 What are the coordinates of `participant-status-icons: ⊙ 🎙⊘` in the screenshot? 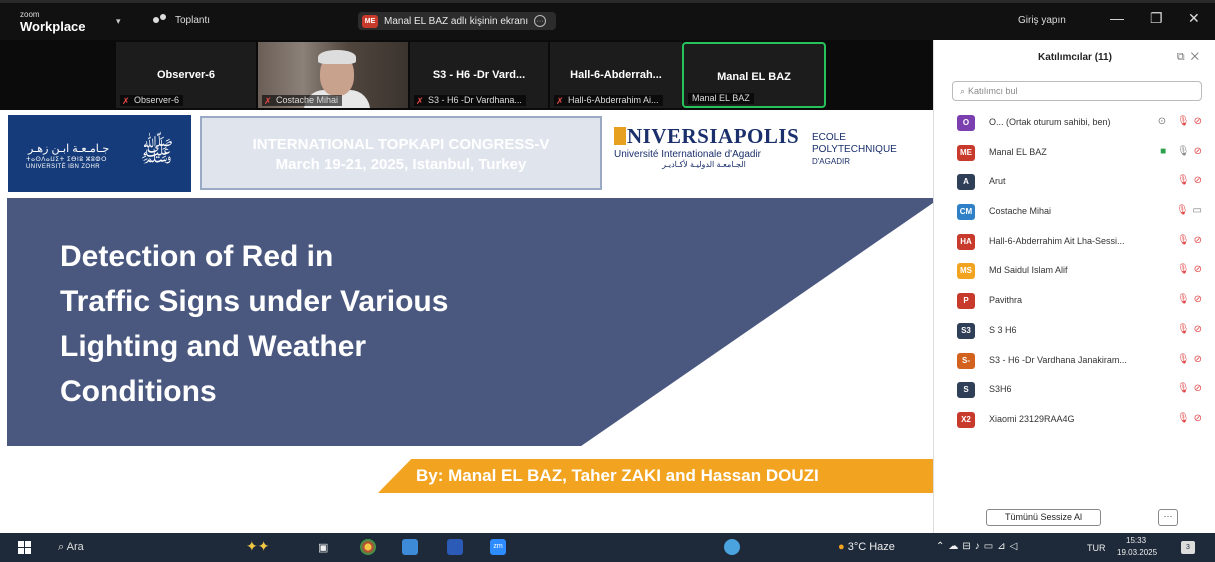 It's located at (1182, 121).